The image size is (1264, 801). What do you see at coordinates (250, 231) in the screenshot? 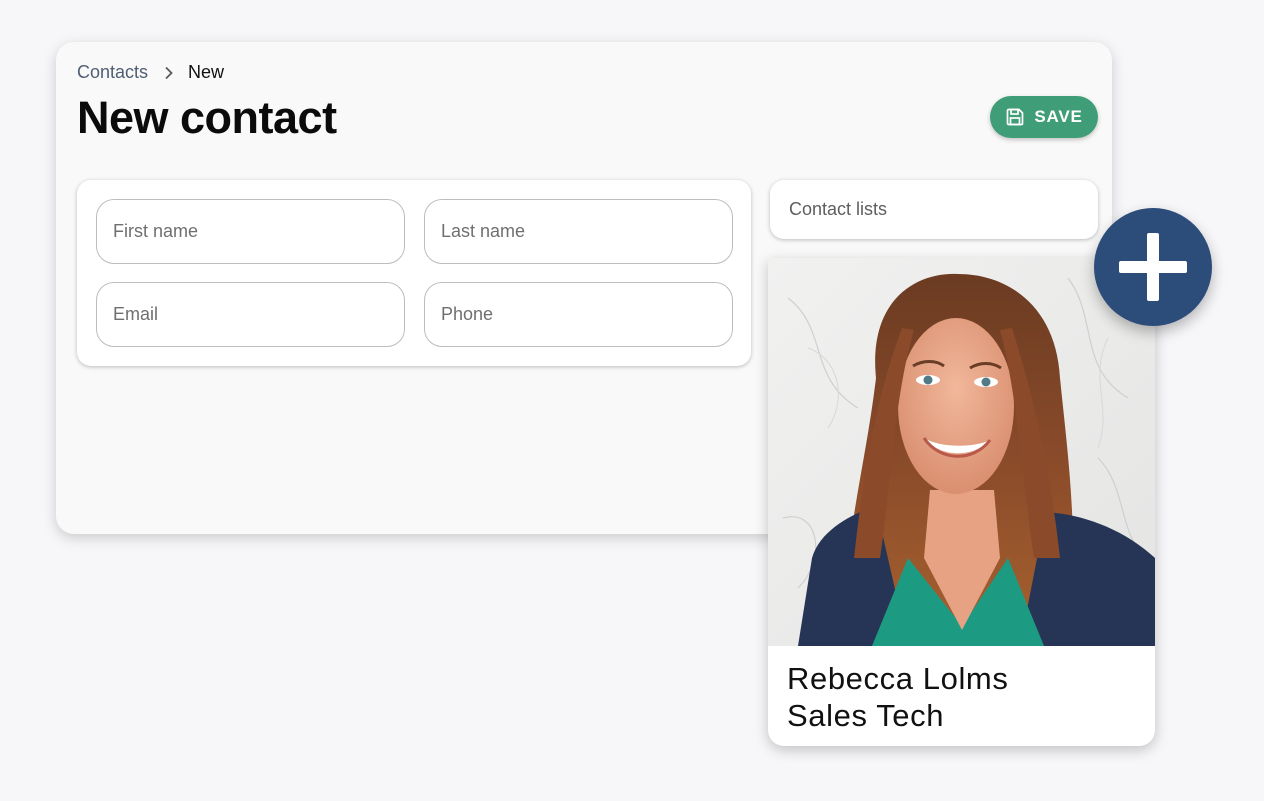
I see `first-name-field` at bounding box center [250, 231].